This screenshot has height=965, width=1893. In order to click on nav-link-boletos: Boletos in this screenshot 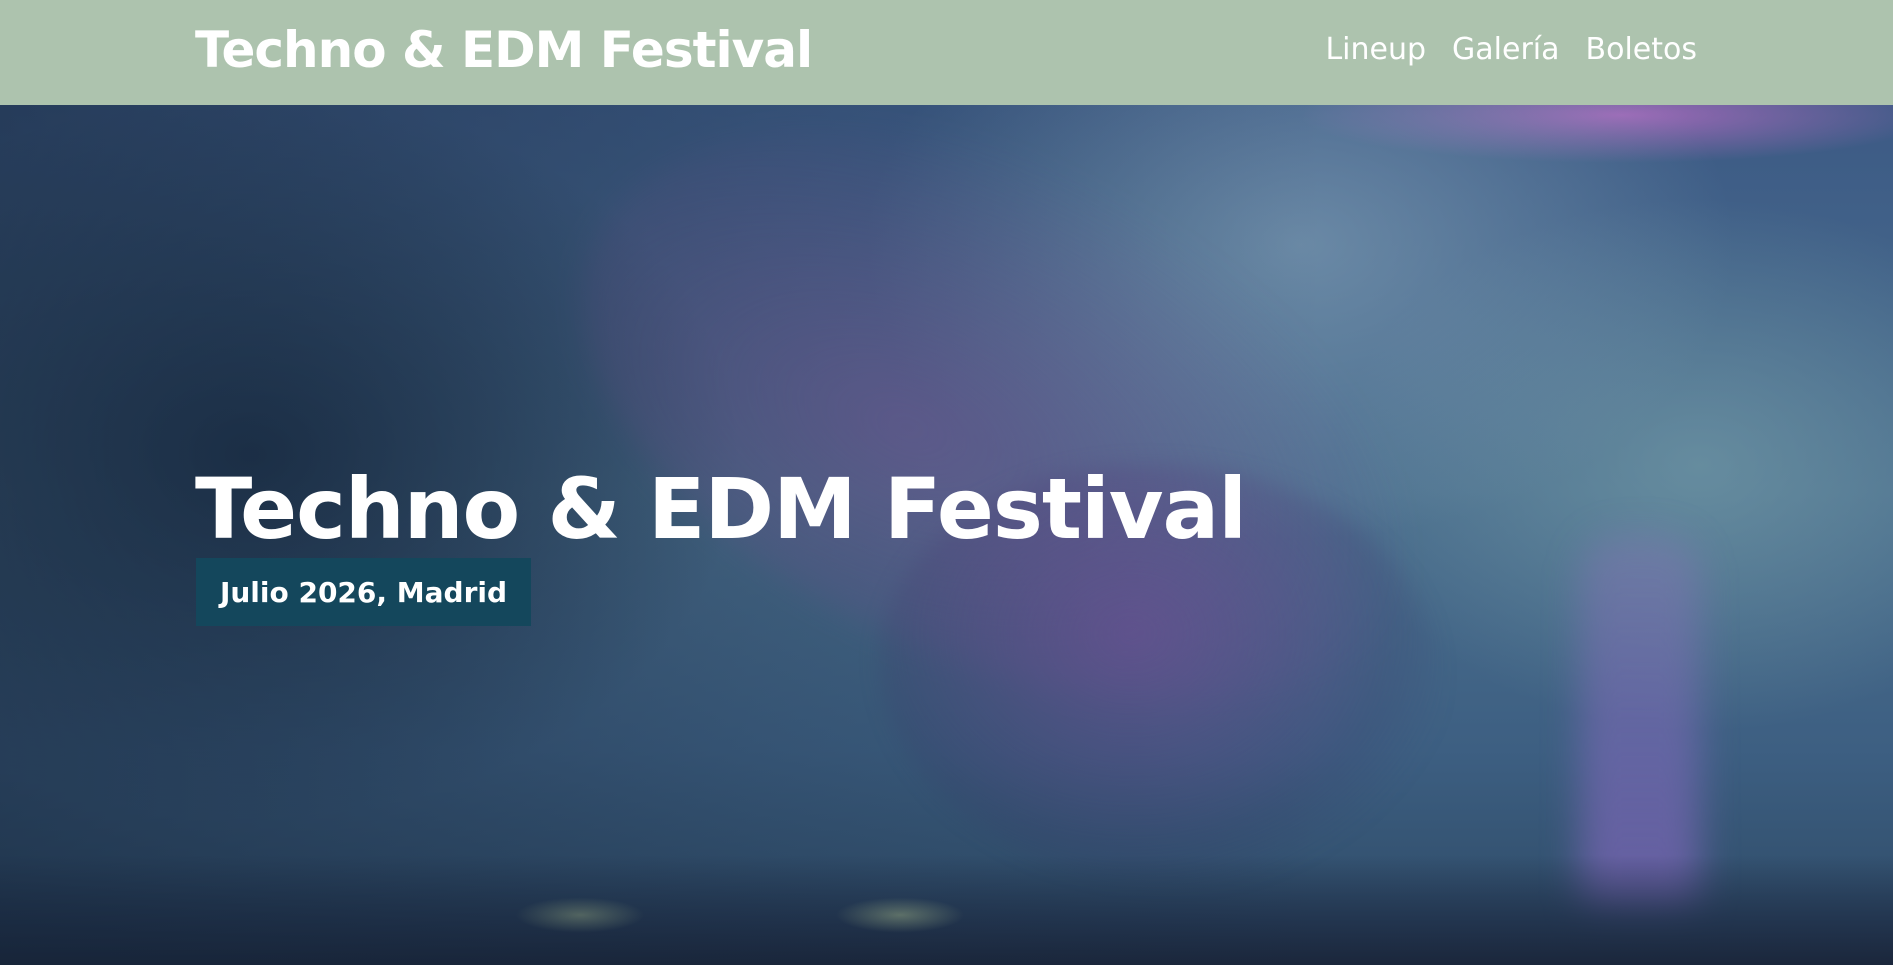, I will do `click(1641, 50)`.